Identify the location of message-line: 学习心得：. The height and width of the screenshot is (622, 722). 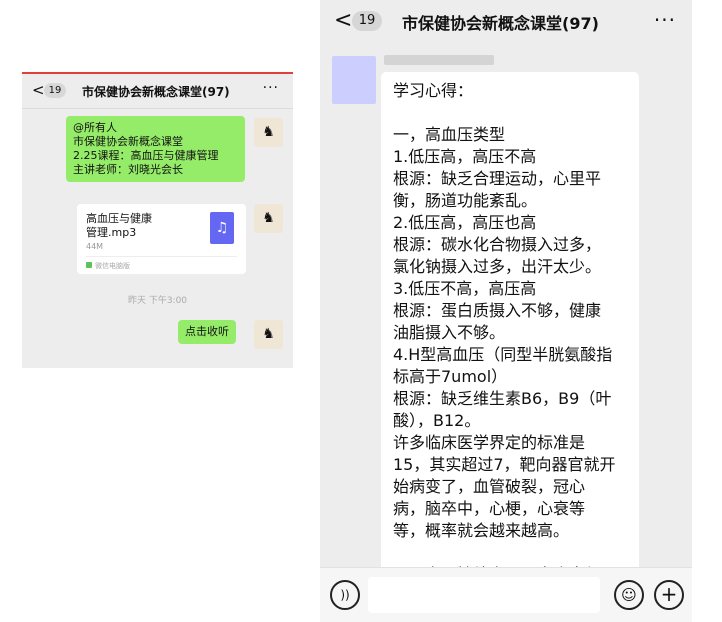
(433, 90).